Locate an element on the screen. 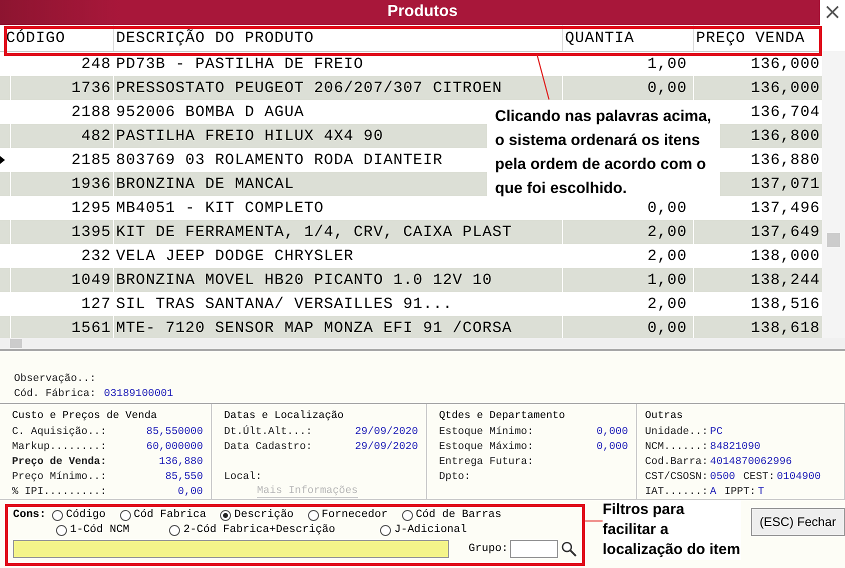 This screenshot has width=845, height=568. field-label: CST/CSOSN: is located at coordinates (676, 476).